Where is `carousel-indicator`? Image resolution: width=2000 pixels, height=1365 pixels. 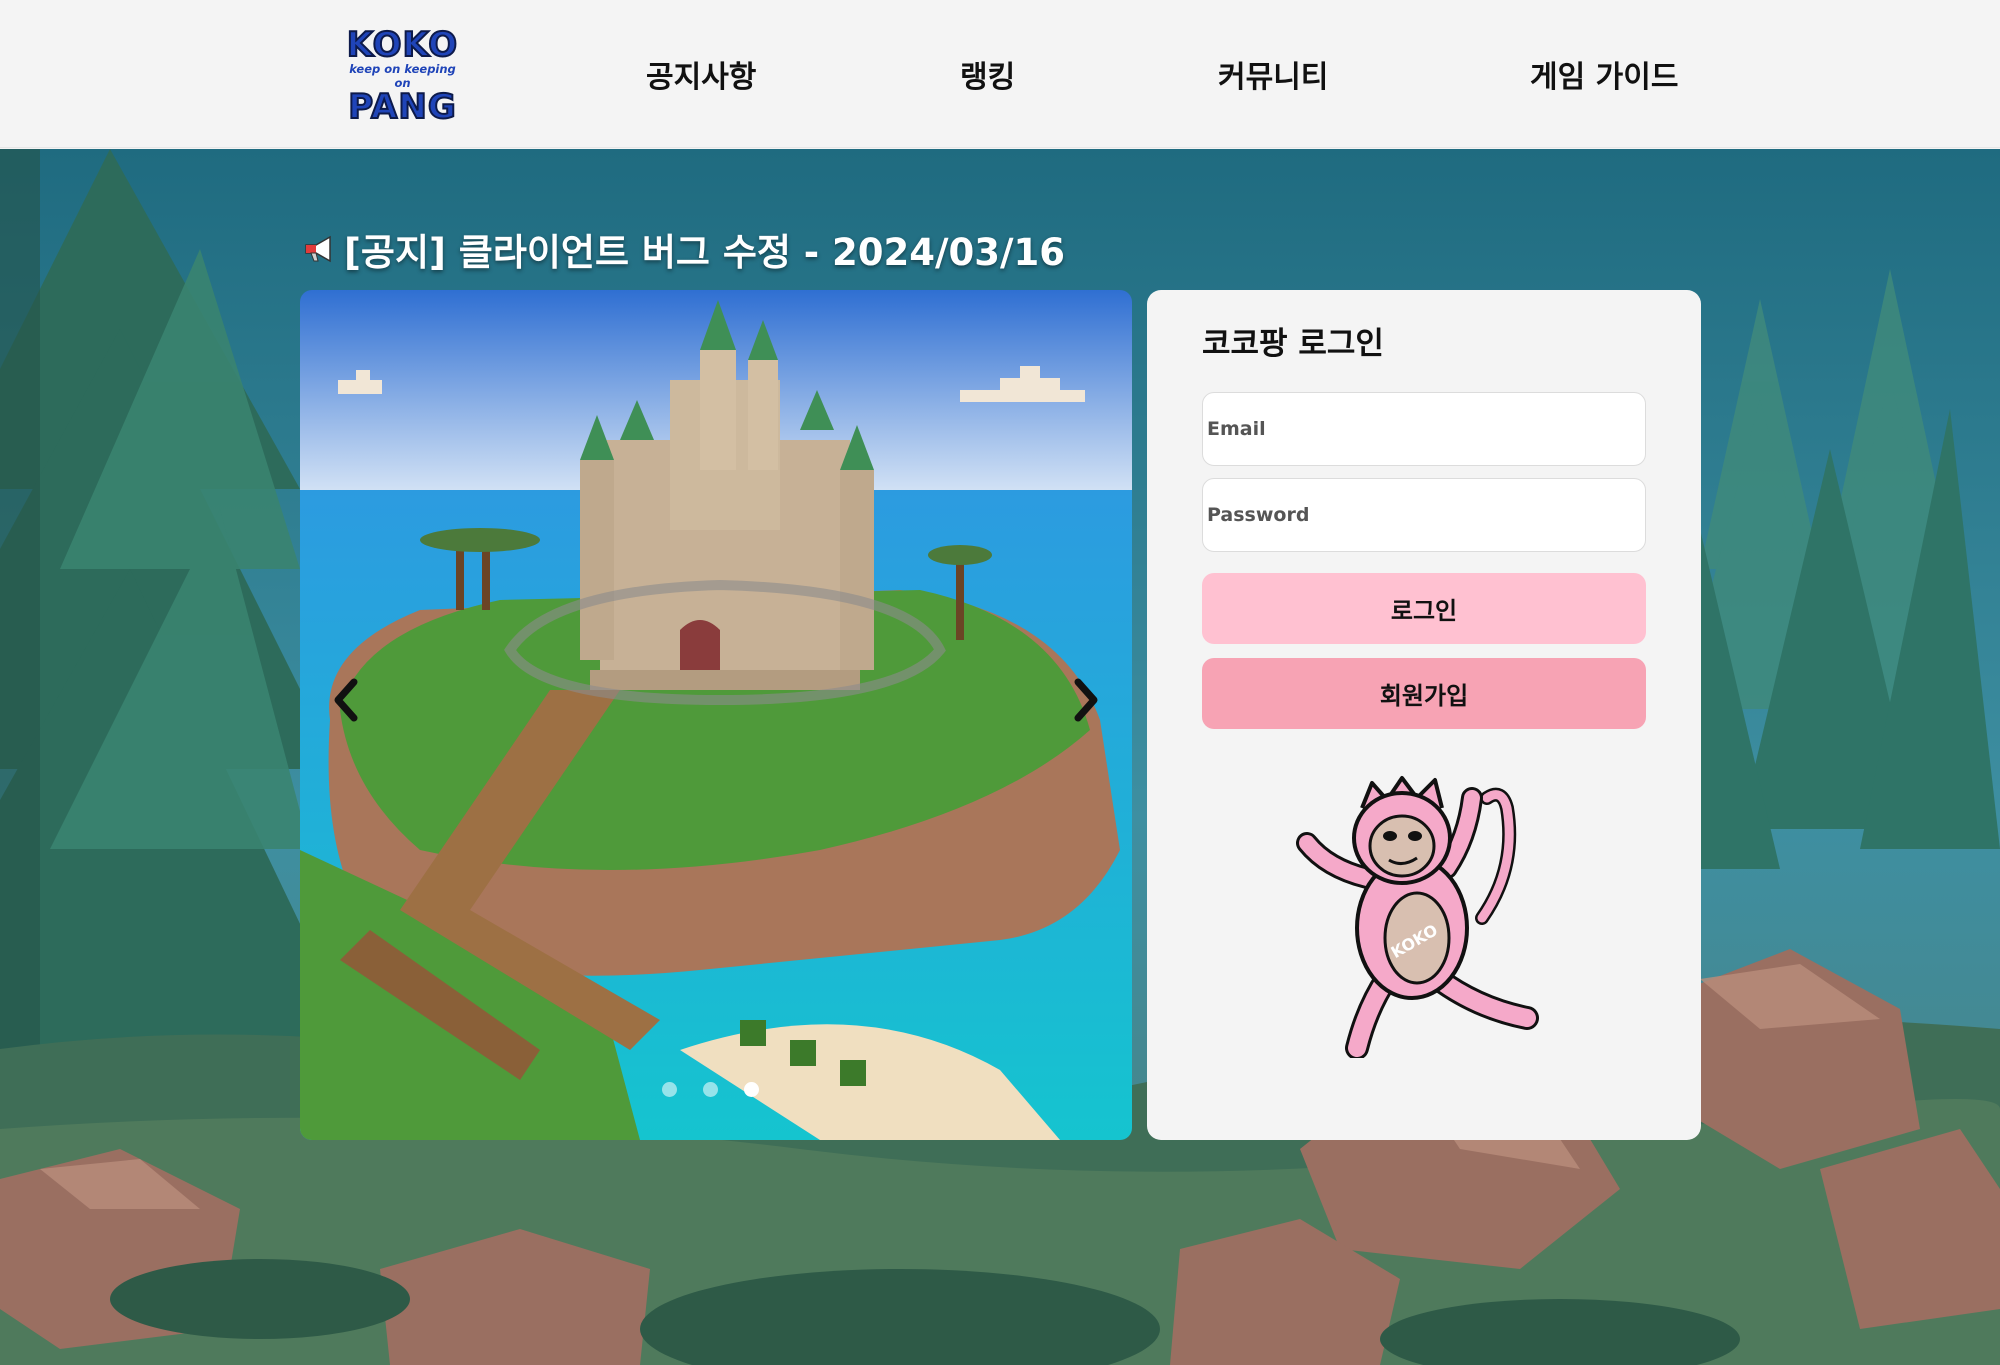
carousel-indicator is located at coordinates (710, 1089).